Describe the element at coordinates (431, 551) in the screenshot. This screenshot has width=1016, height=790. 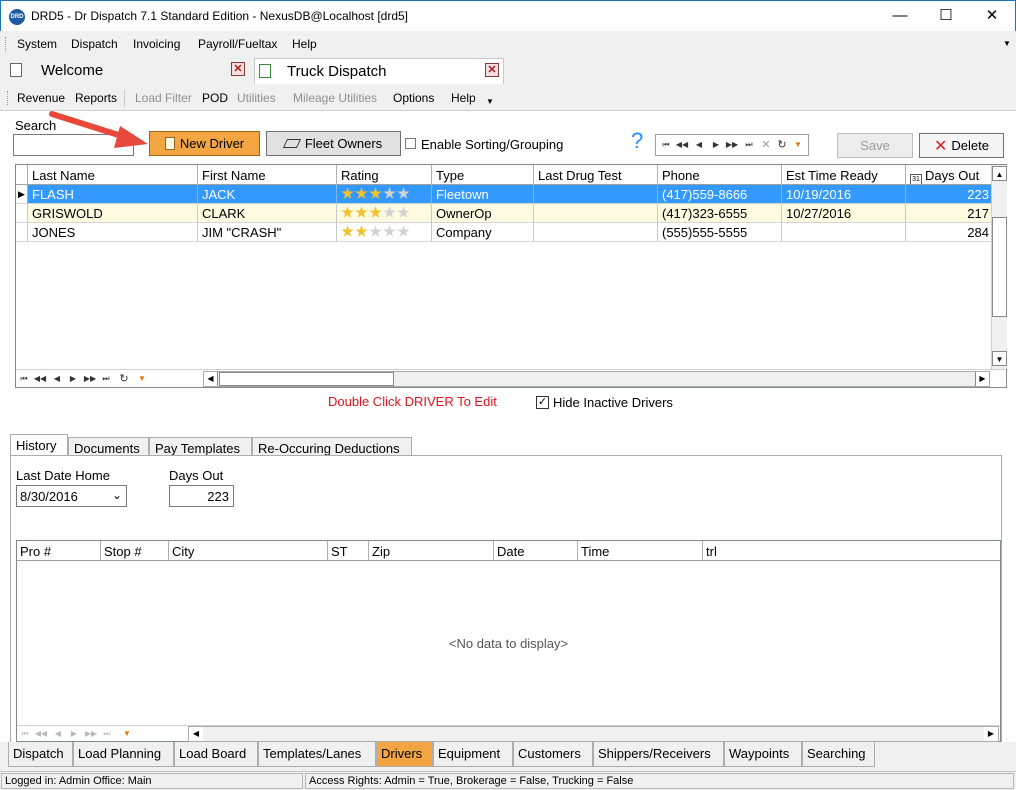
I see `column-zip: Zip` at that location.